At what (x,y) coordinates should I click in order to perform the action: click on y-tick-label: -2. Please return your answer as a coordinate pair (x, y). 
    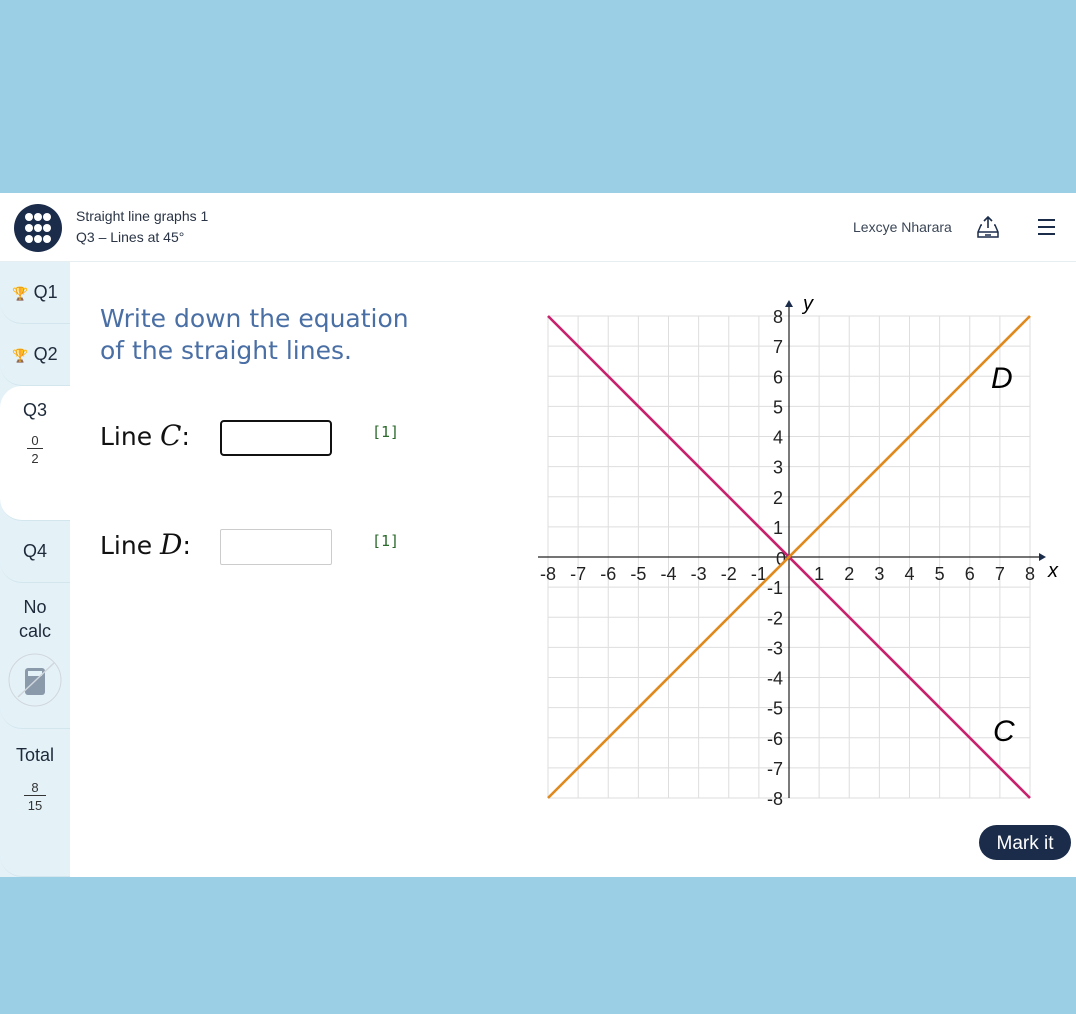
    Looking at the image, I should click on (775, 618).